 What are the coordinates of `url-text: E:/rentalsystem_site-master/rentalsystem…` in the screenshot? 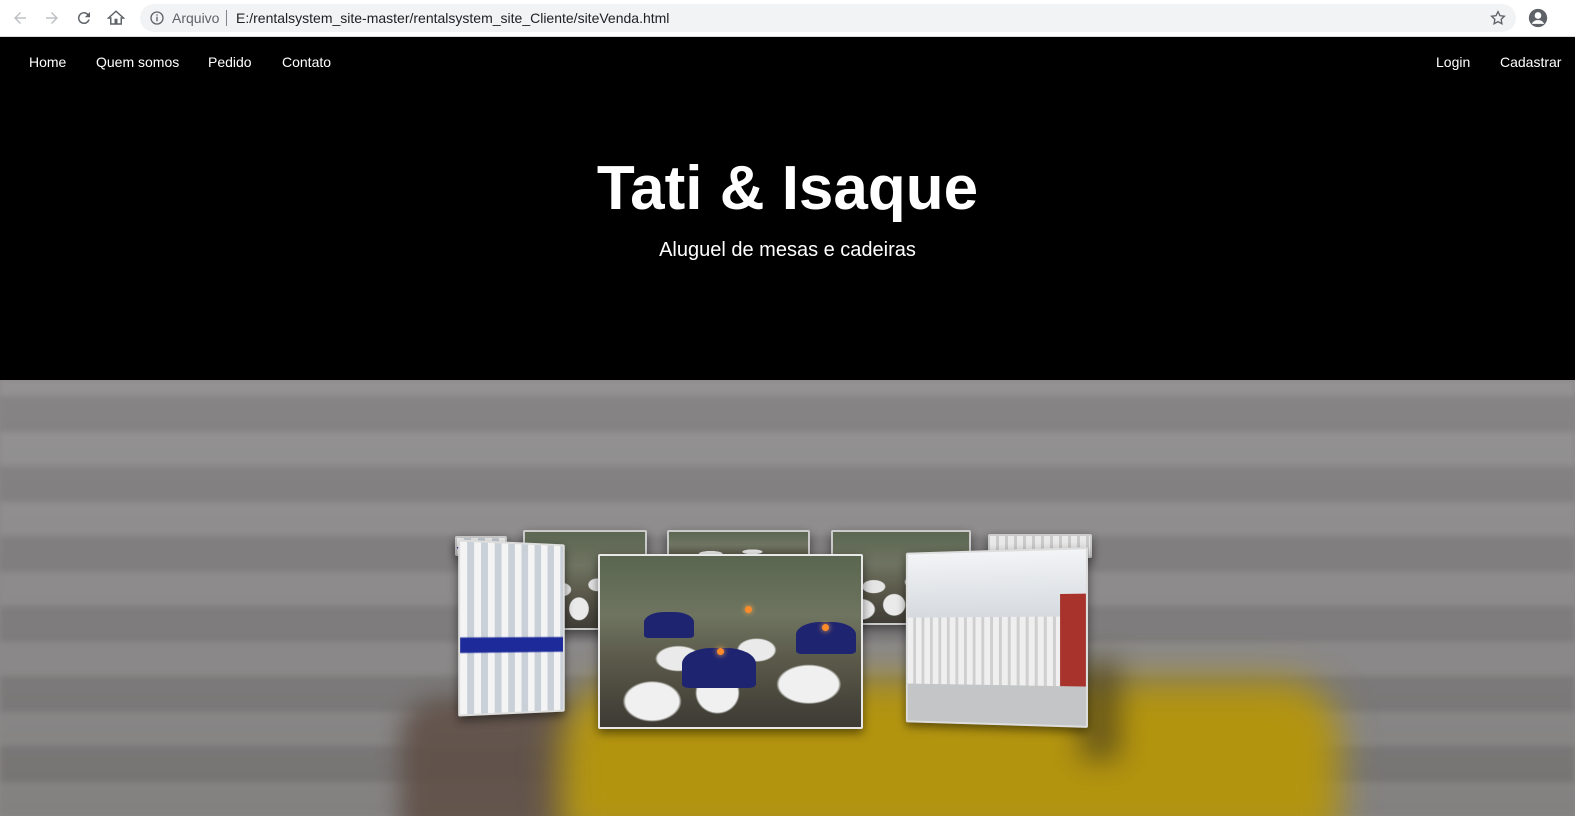 It's located at (452, 18).